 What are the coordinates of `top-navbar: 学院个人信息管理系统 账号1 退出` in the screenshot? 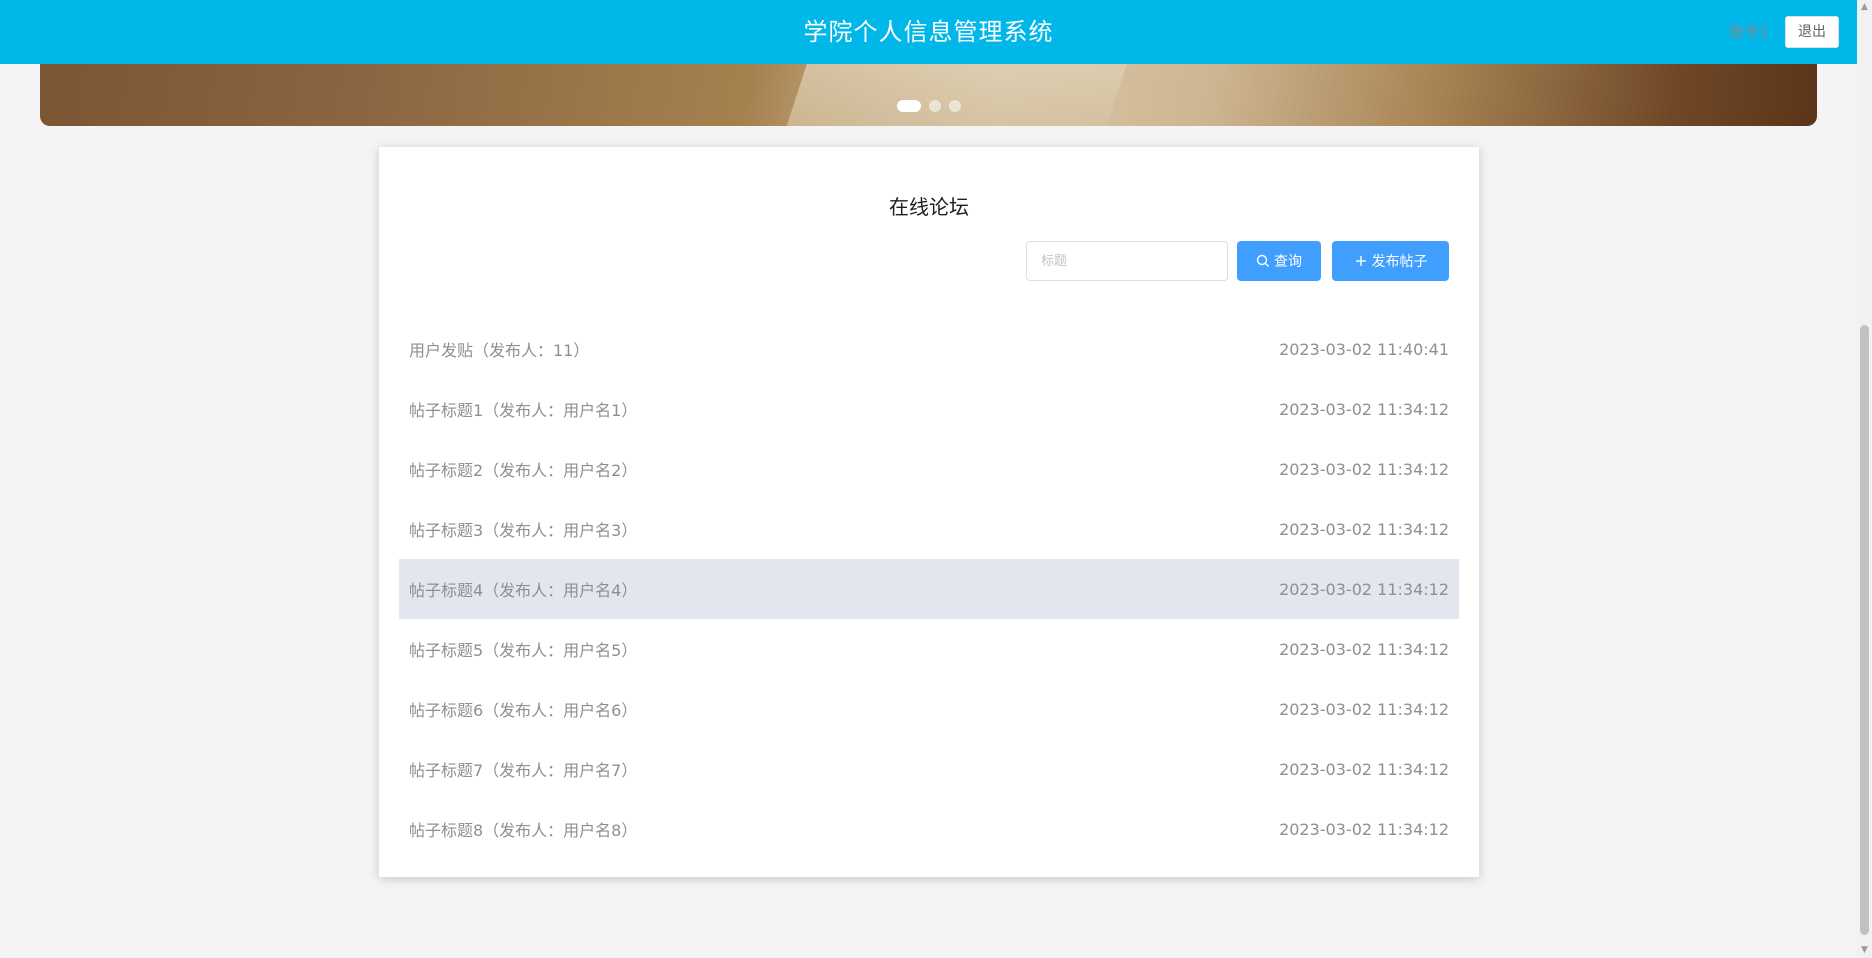 It's located at (928, 32).